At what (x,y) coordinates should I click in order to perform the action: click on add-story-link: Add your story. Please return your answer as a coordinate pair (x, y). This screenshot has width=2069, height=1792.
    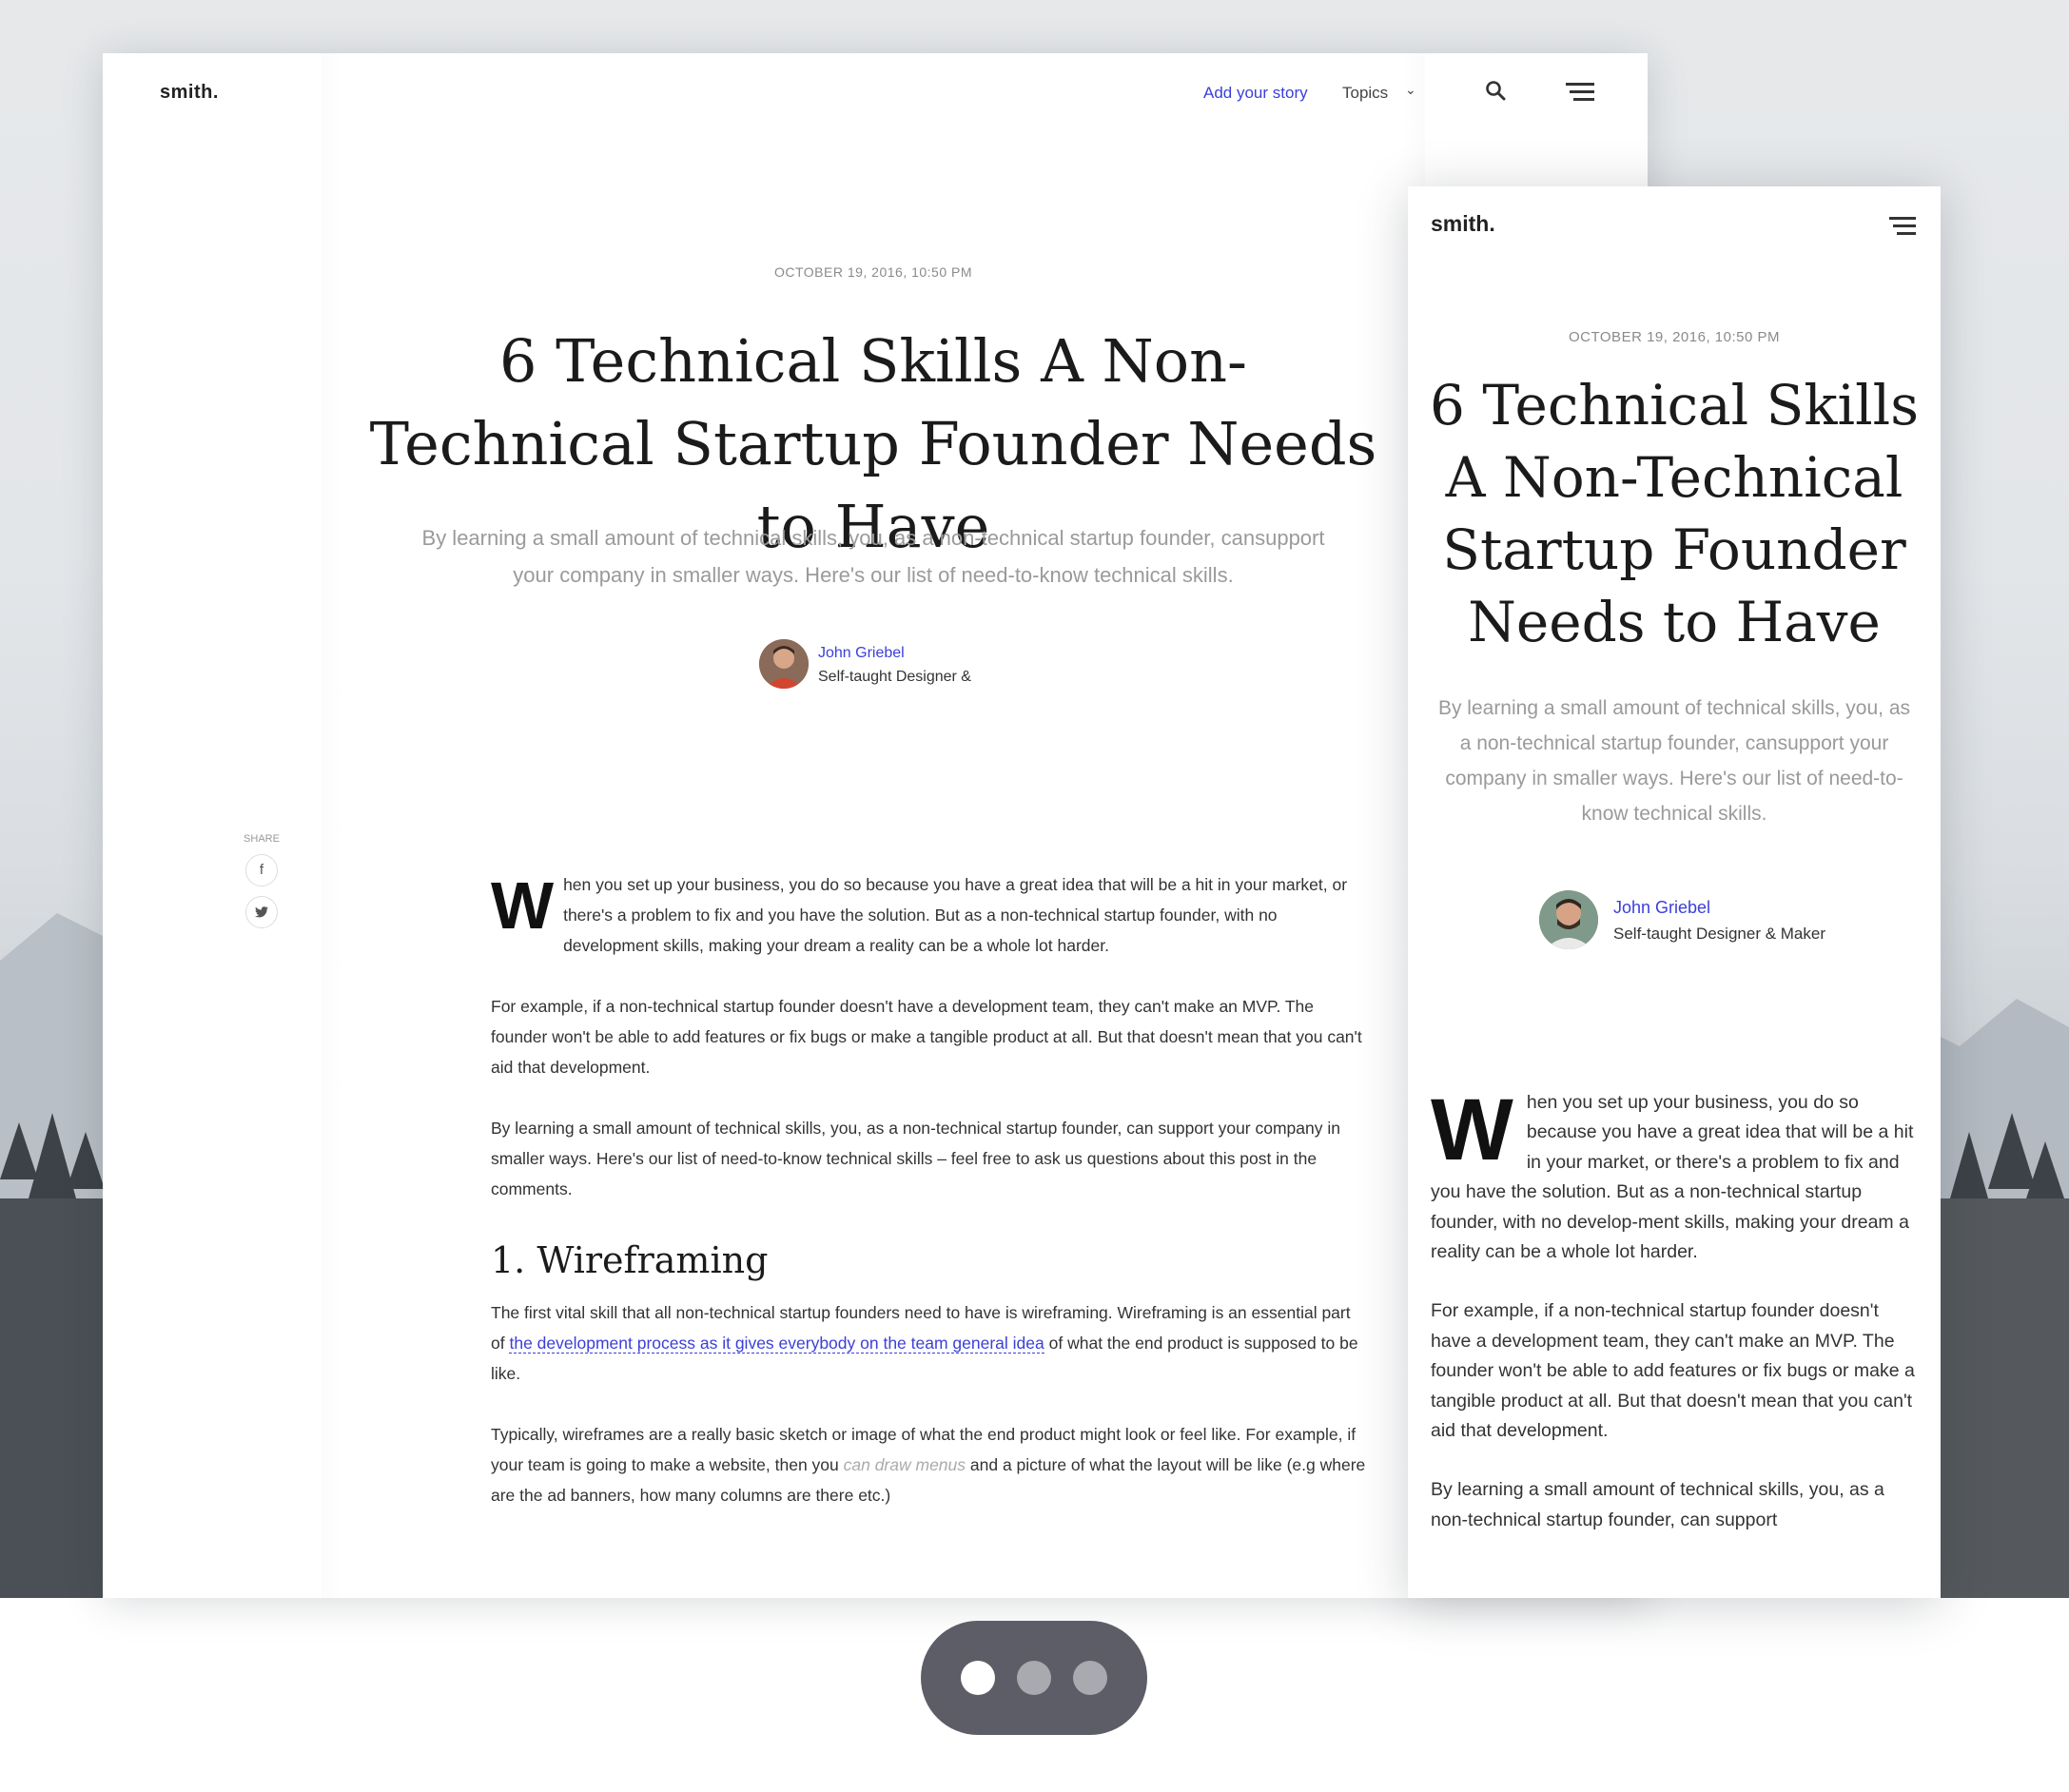
    Looking at the image, I should click on (1255, 94).